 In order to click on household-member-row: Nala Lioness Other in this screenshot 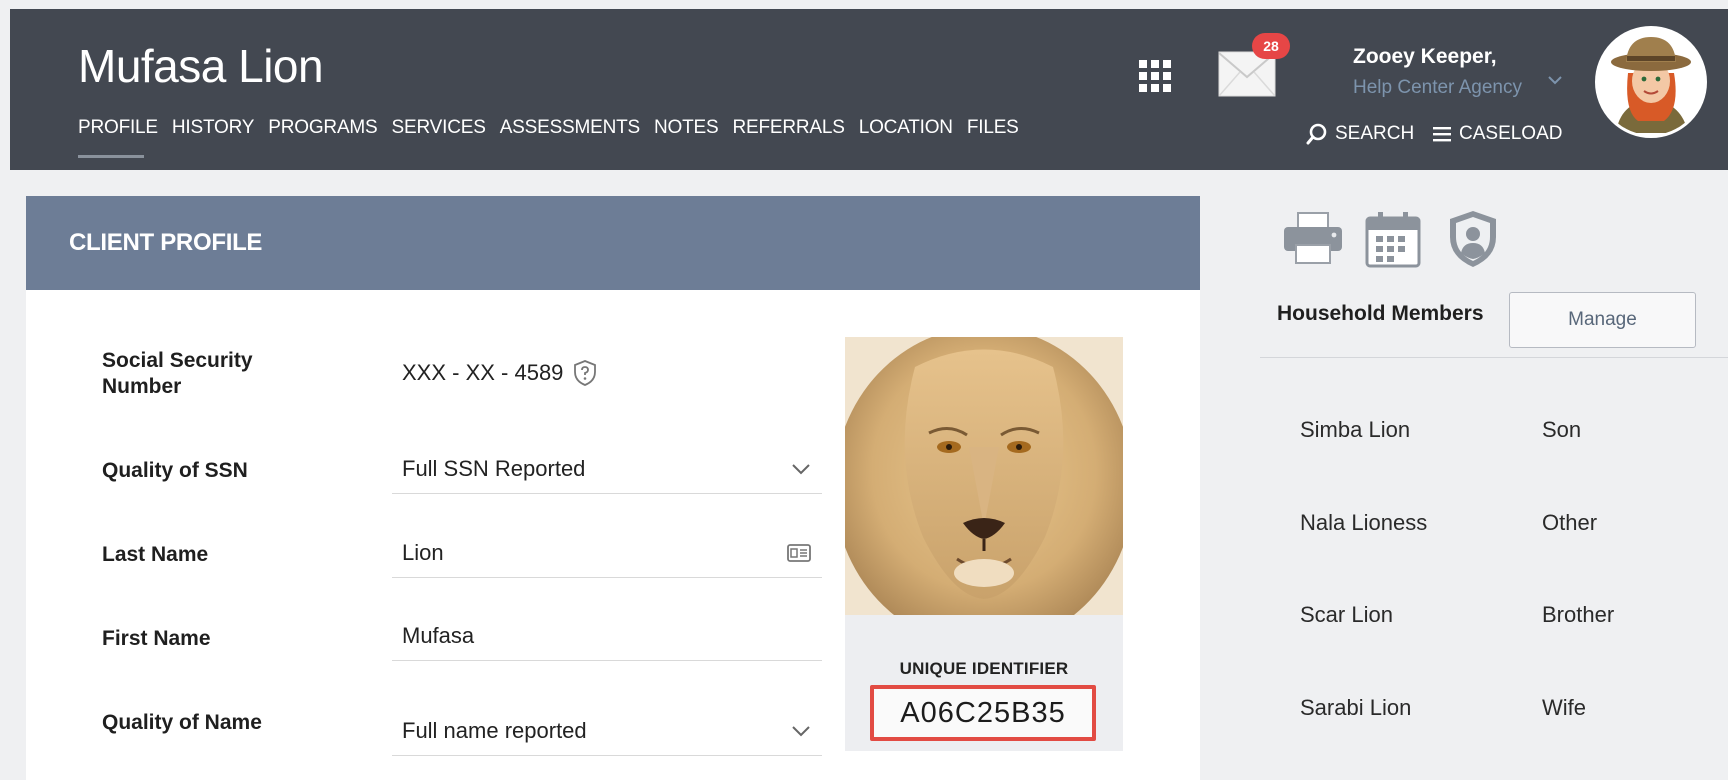, I will do `click(1510, 523)`.